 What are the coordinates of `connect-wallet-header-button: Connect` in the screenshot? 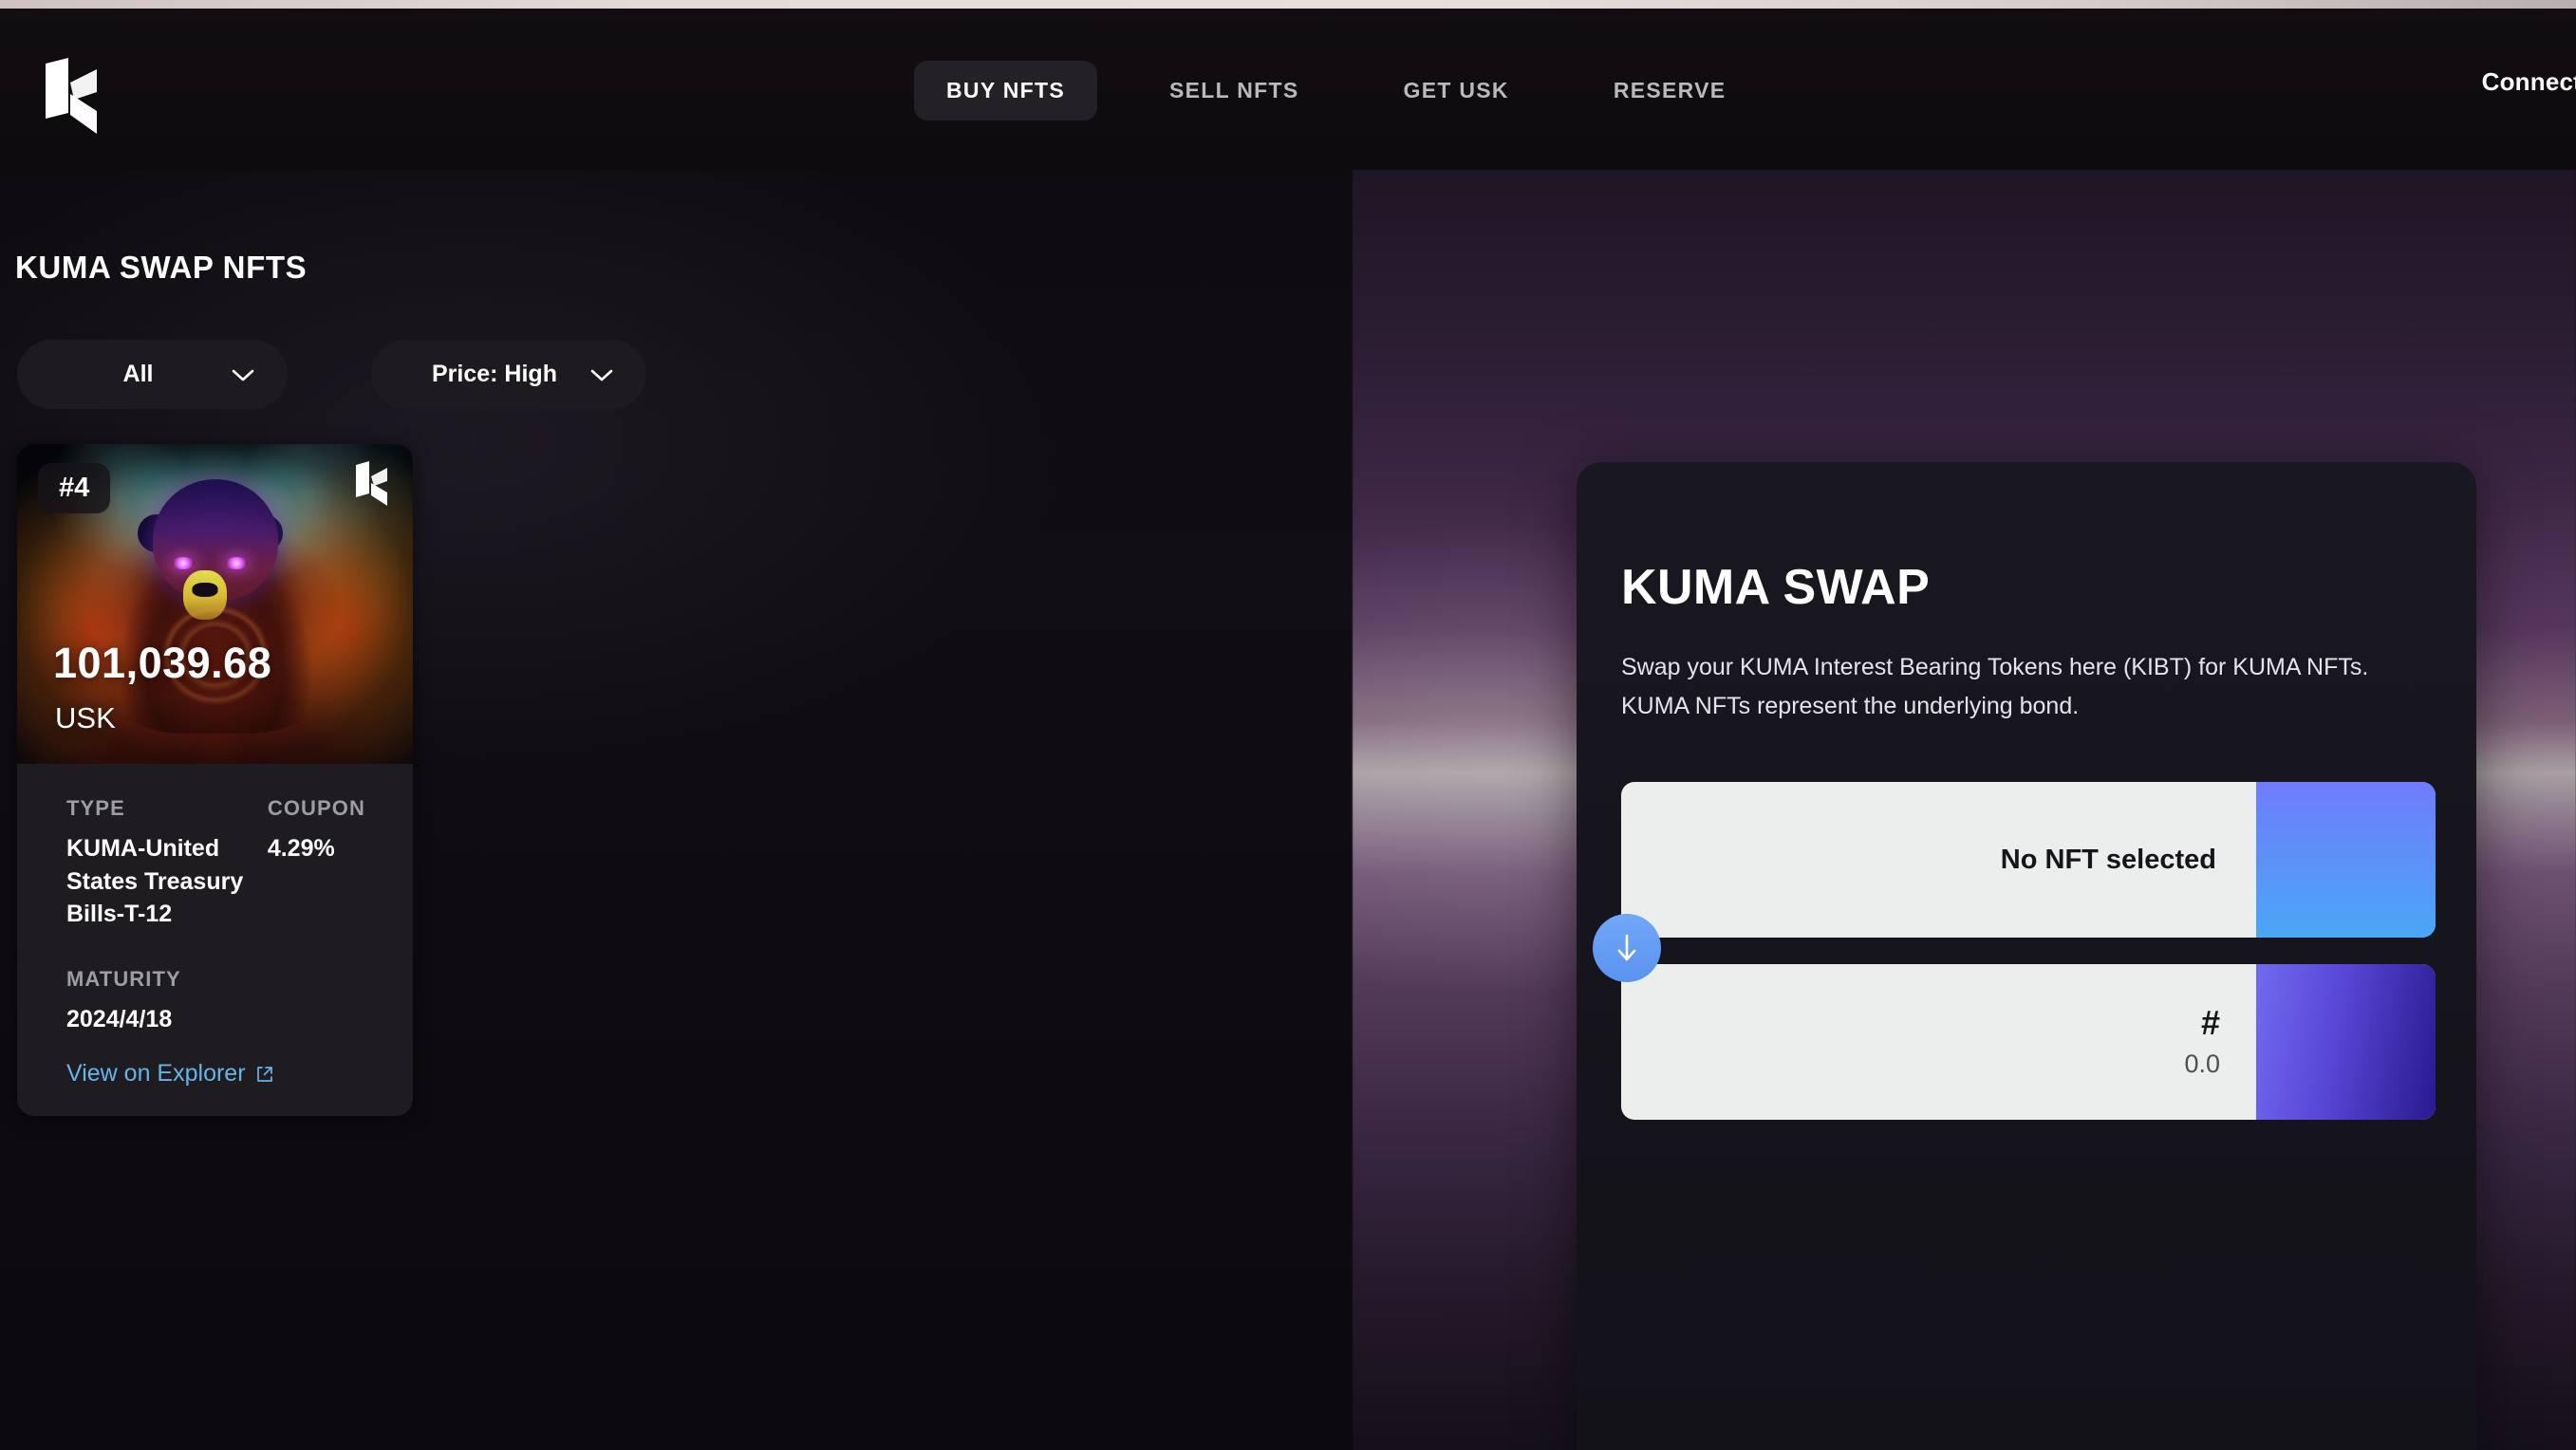 It's located at (2529, 82).